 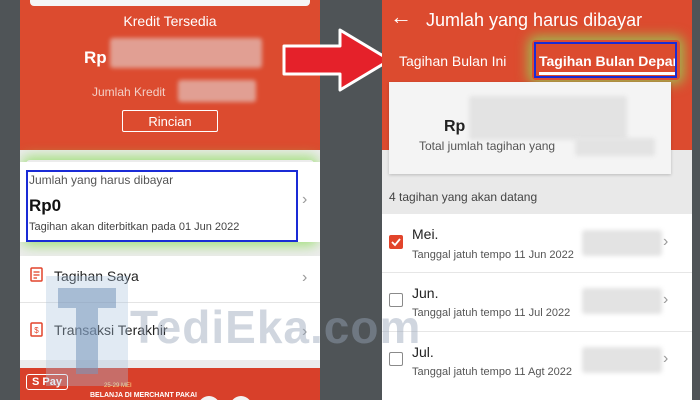 What do you see at coordinates (492, 372) in the screenshot?
I see `bill-due-date: Tanggal jatuh tempo 11 Agt 2022` at bounding box center [492, 372].